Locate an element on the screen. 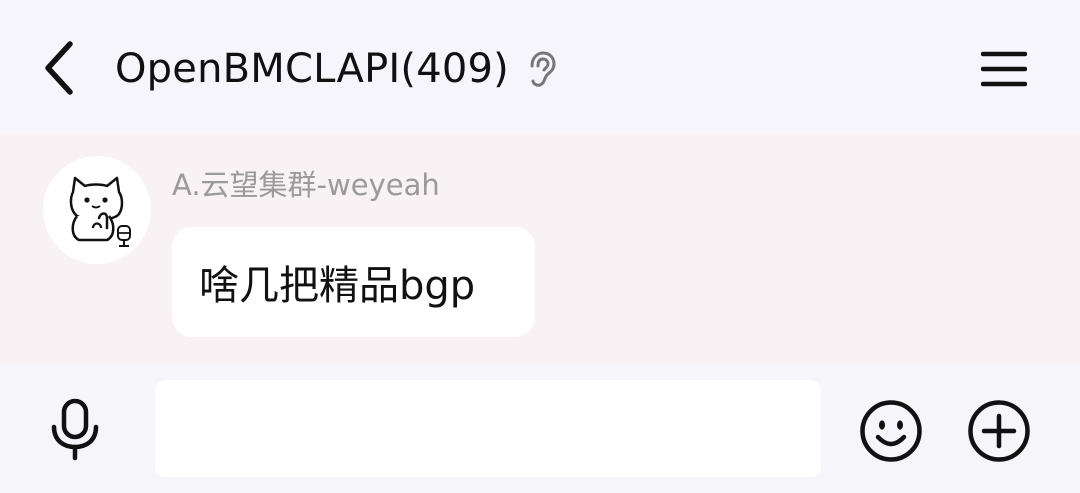  microphone-icon is located at coordinates (75, 429).